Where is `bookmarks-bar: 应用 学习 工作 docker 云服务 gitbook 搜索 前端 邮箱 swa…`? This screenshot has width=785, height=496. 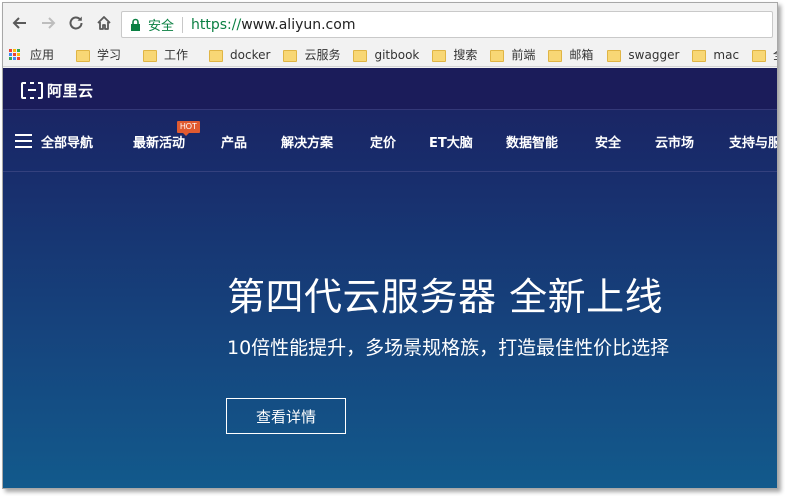
bookmarks-bar: 应用 学习 工作 docker 云服务 gitbook 搜索 前端 邮箱 swa… is located at coordinates (390, 55).